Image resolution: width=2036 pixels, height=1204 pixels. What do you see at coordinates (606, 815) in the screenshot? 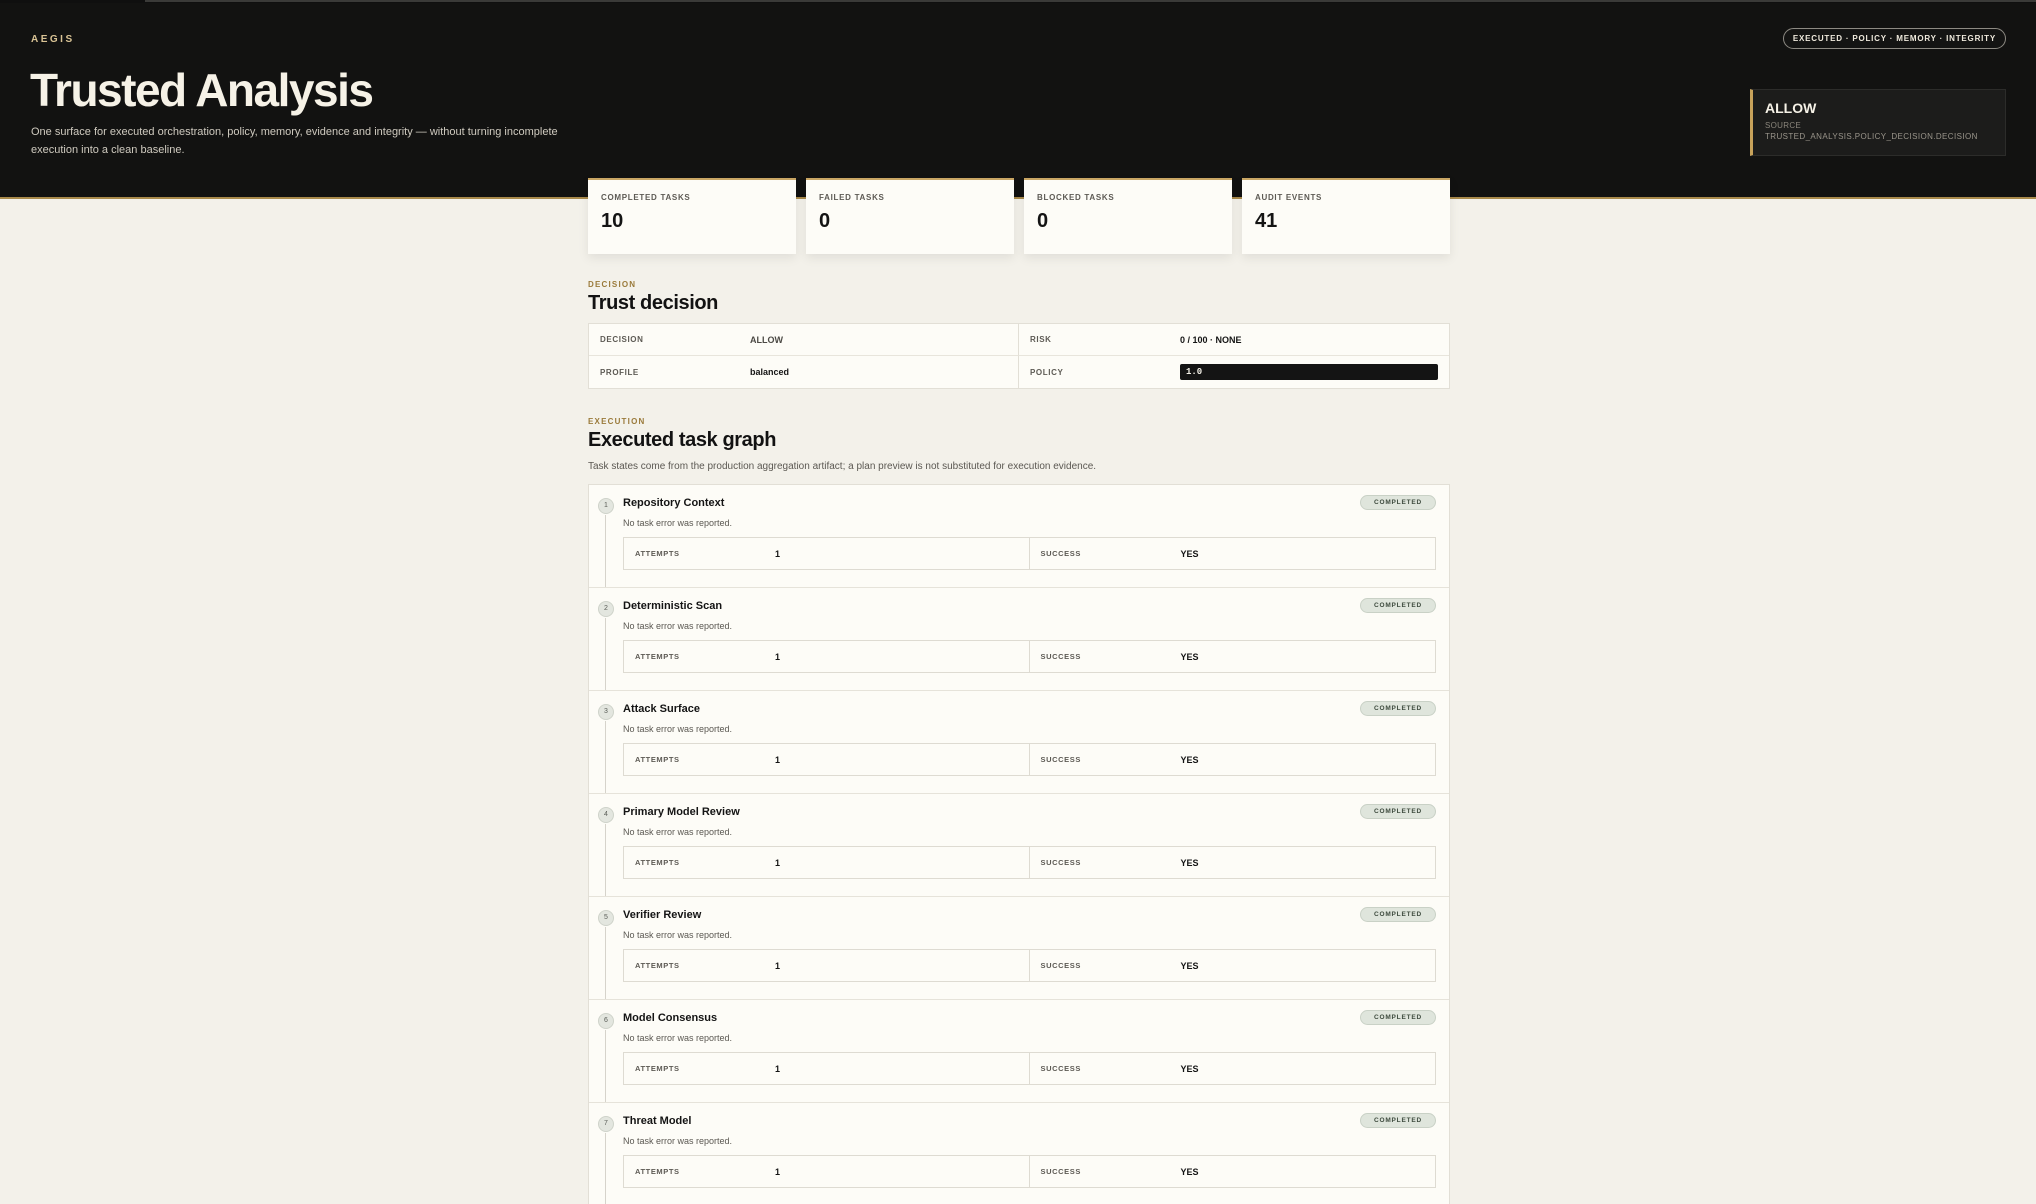
I see `task-step-number: 4` at bounding box center [606, 815].